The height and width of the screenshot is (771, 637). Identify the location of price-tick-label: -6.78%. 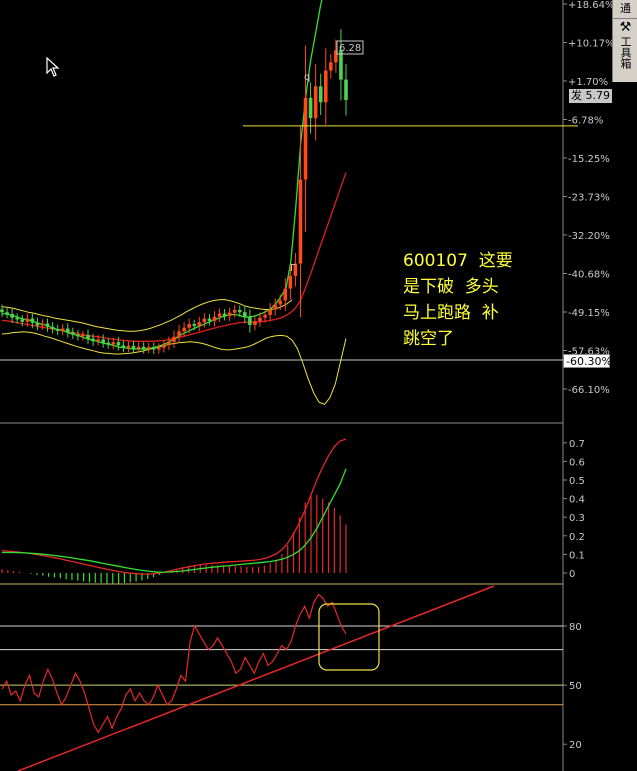
(585, 120).